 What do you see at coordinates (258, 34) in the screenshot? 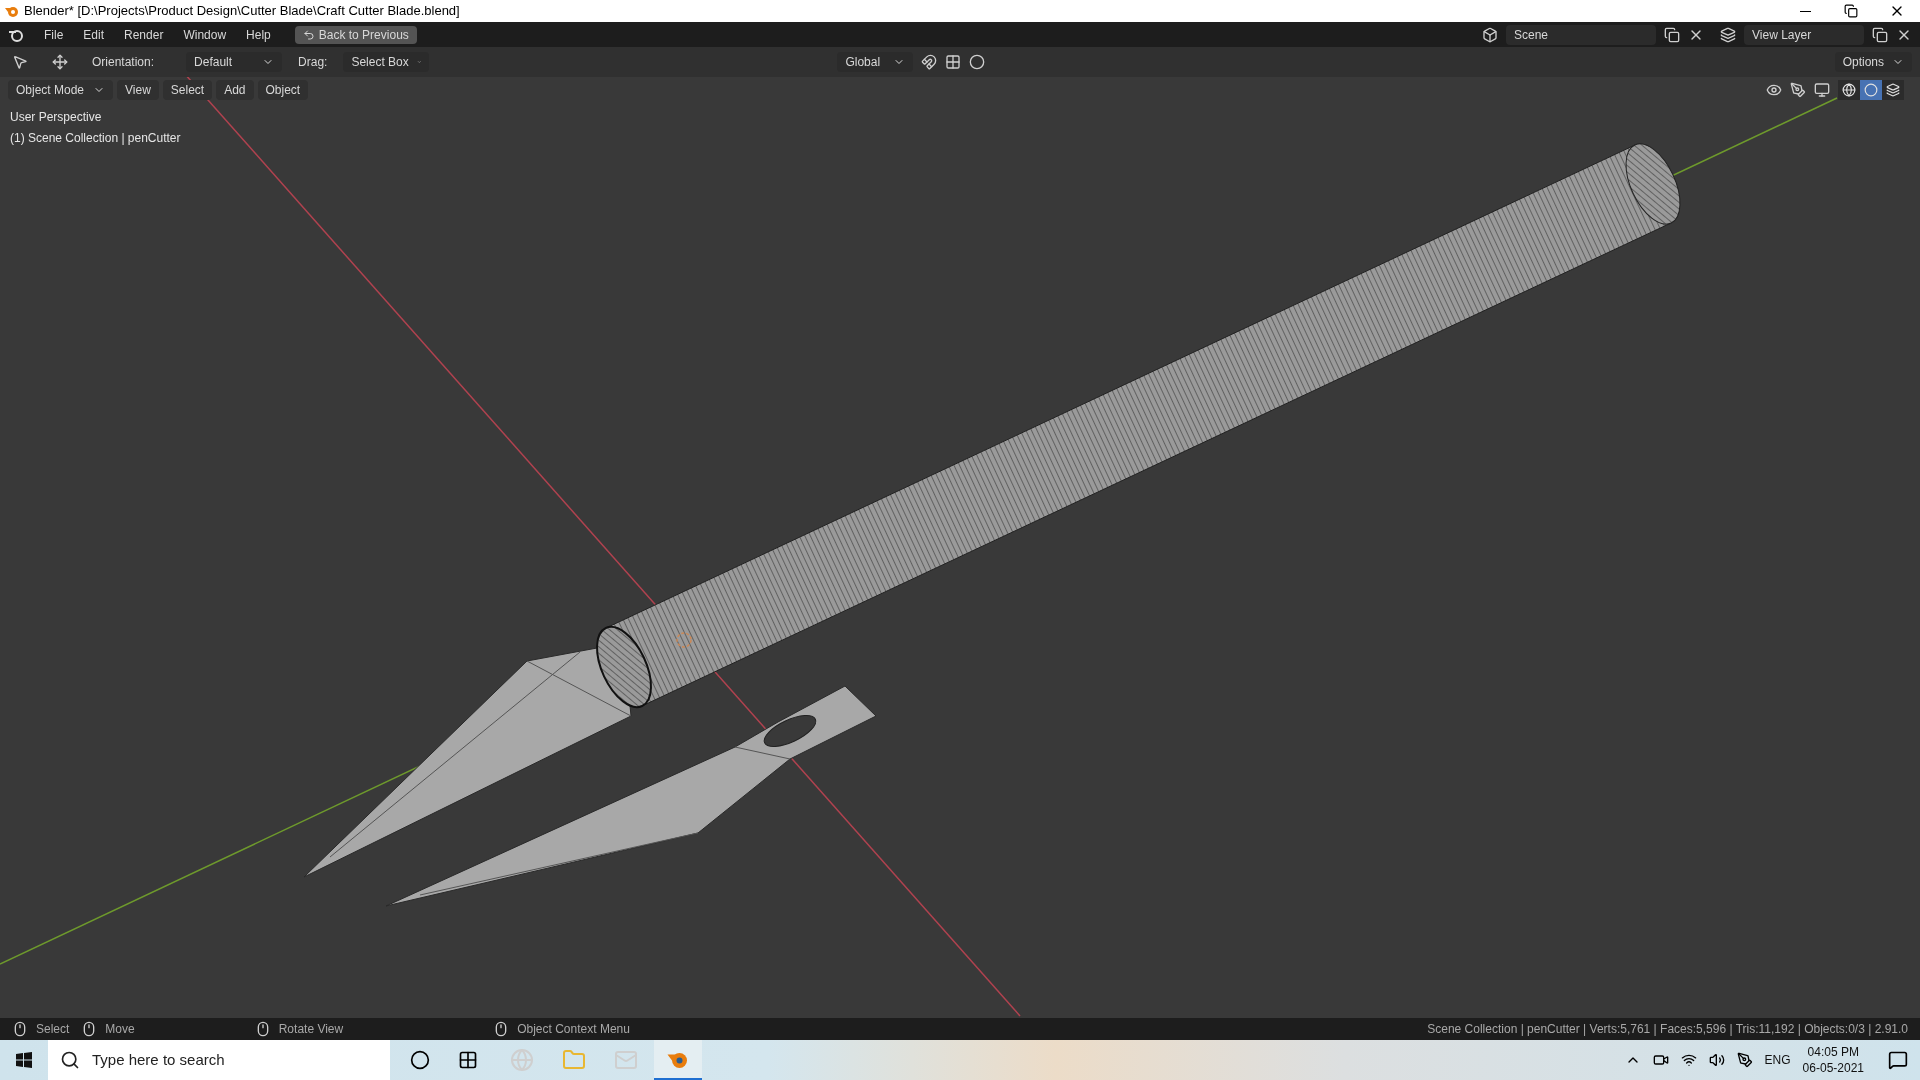
I see `menu-item: Help` at bounding box center [258, 34].